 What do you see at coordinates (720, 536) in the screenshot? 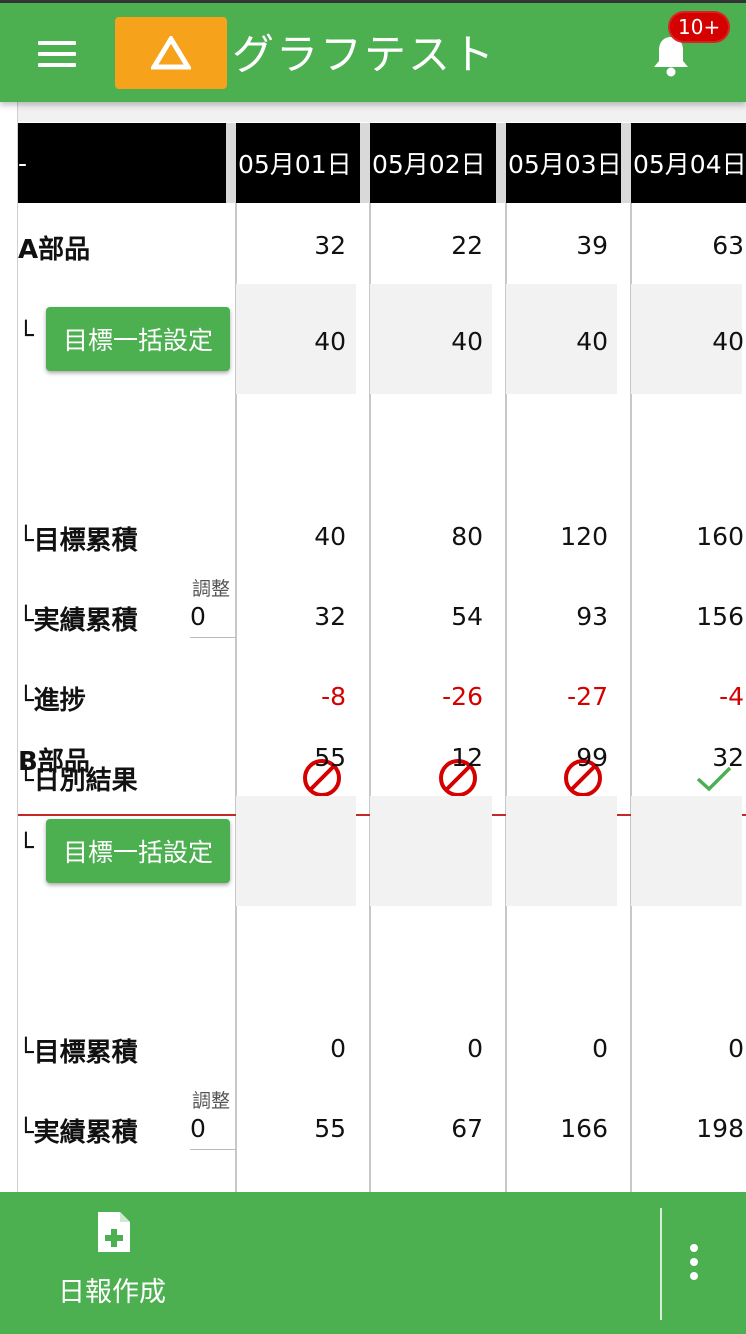
I see `target-cumulative-value: 160` at bounding box center [720, 536].